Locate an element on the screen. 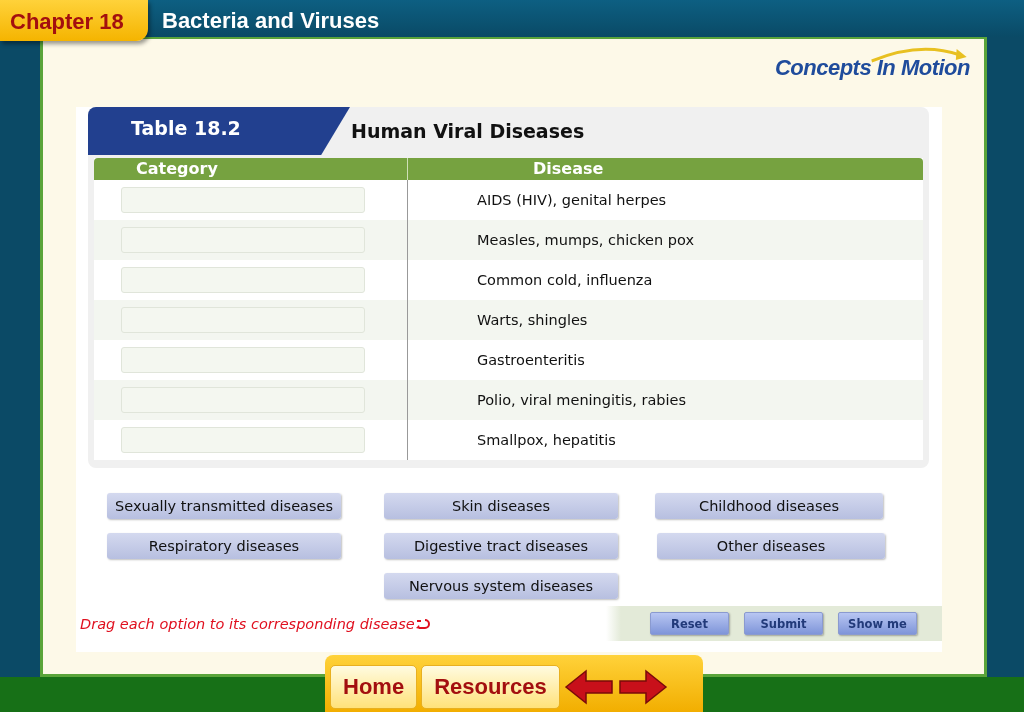 The image size is (1024, 712). option-tile: Respiratory diseases is located at coordinates (224, 546).